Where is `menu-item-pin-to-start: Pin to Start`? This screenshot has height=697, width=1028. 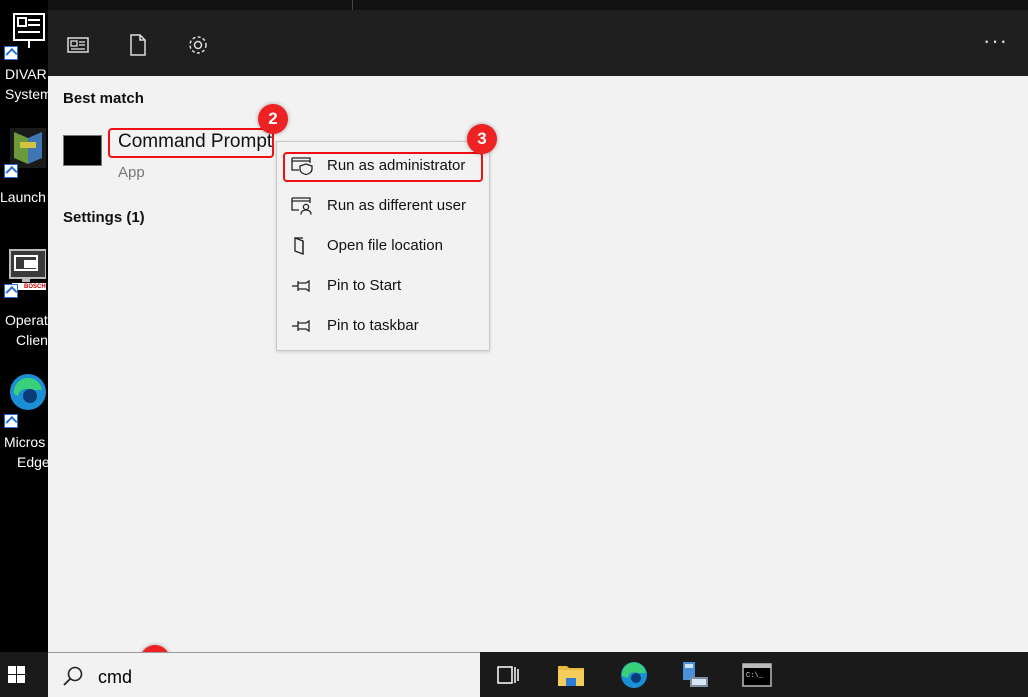 menu-item-pin-to-start: Pin to Start is located at coordinates (383, 286).